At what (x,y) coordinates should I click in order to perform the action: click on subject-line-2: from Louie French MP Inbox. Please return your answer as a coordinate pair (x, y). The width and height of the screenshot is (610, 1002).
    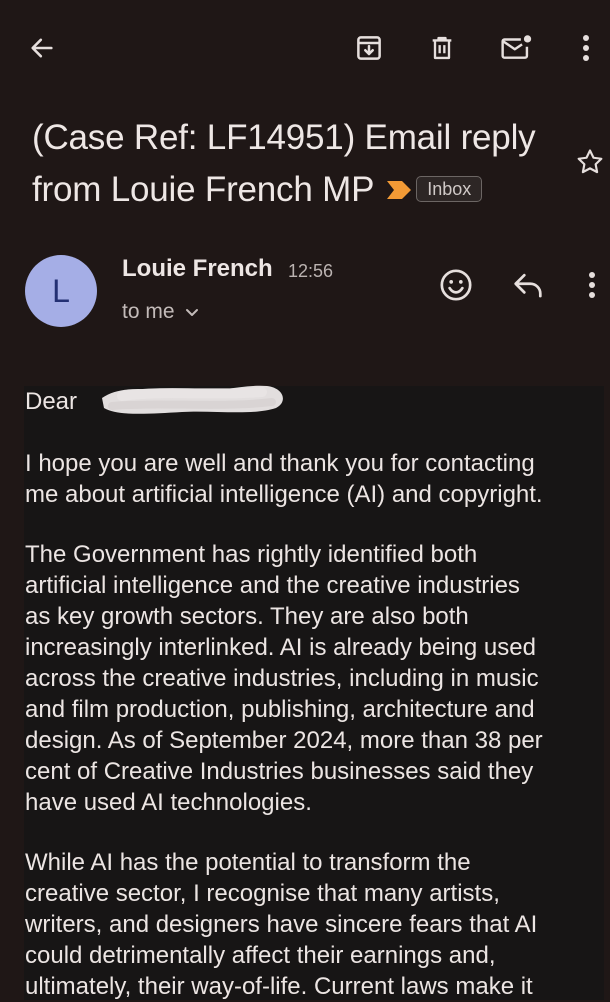
    Looking at the image, I should click on (292, 190).